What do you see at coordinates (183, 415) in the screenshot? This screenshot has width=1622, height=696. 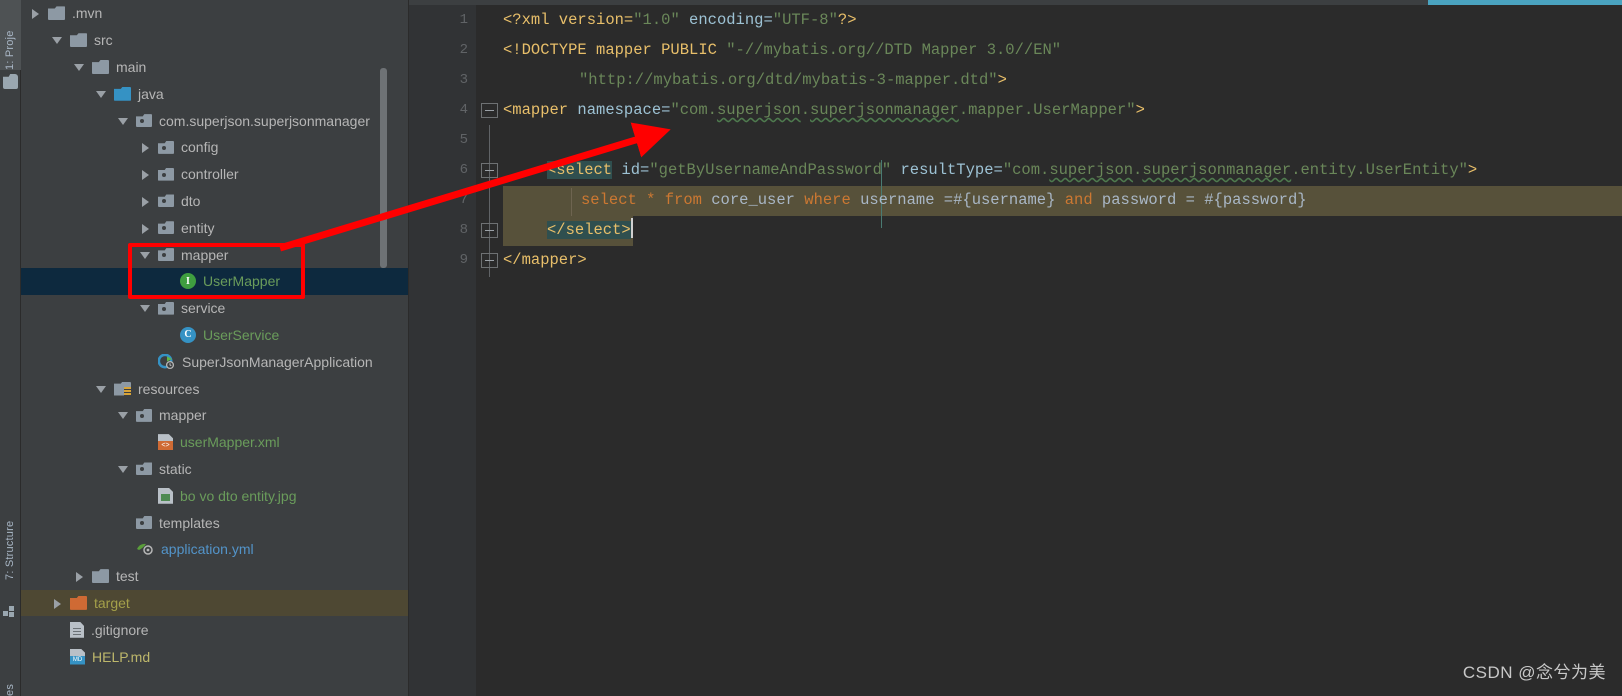 I see `tree-item-label: mapper` at bounding box center [183, 415].